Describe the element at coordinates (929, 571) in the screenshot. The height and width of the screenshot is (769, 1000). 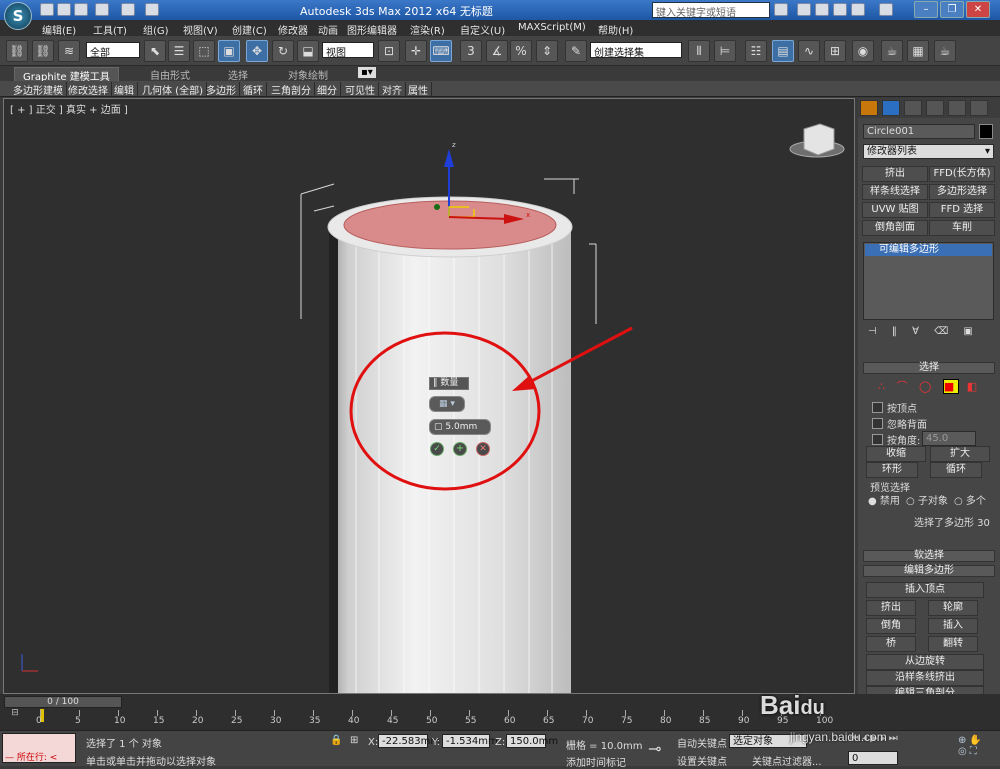
I see `edit-polygons-rollout-header: 编辑多边形` at that location.